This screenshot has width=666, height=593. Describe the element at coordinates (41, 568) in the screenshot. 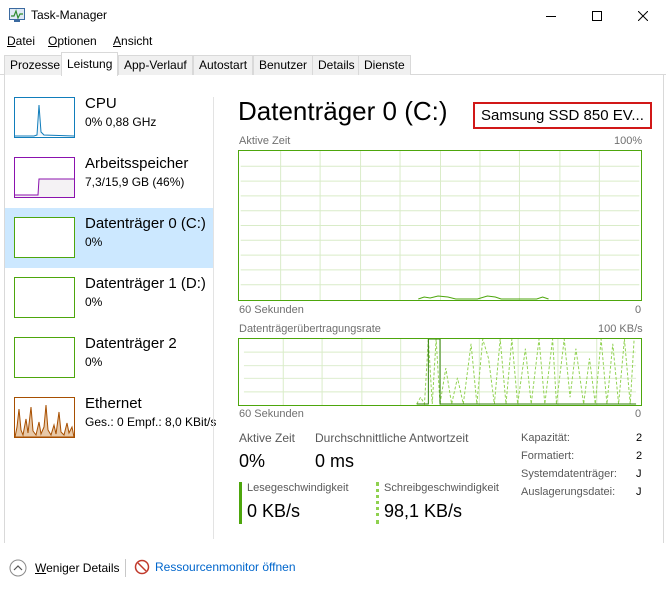

I see `fewer-details-accel: W` at that location.